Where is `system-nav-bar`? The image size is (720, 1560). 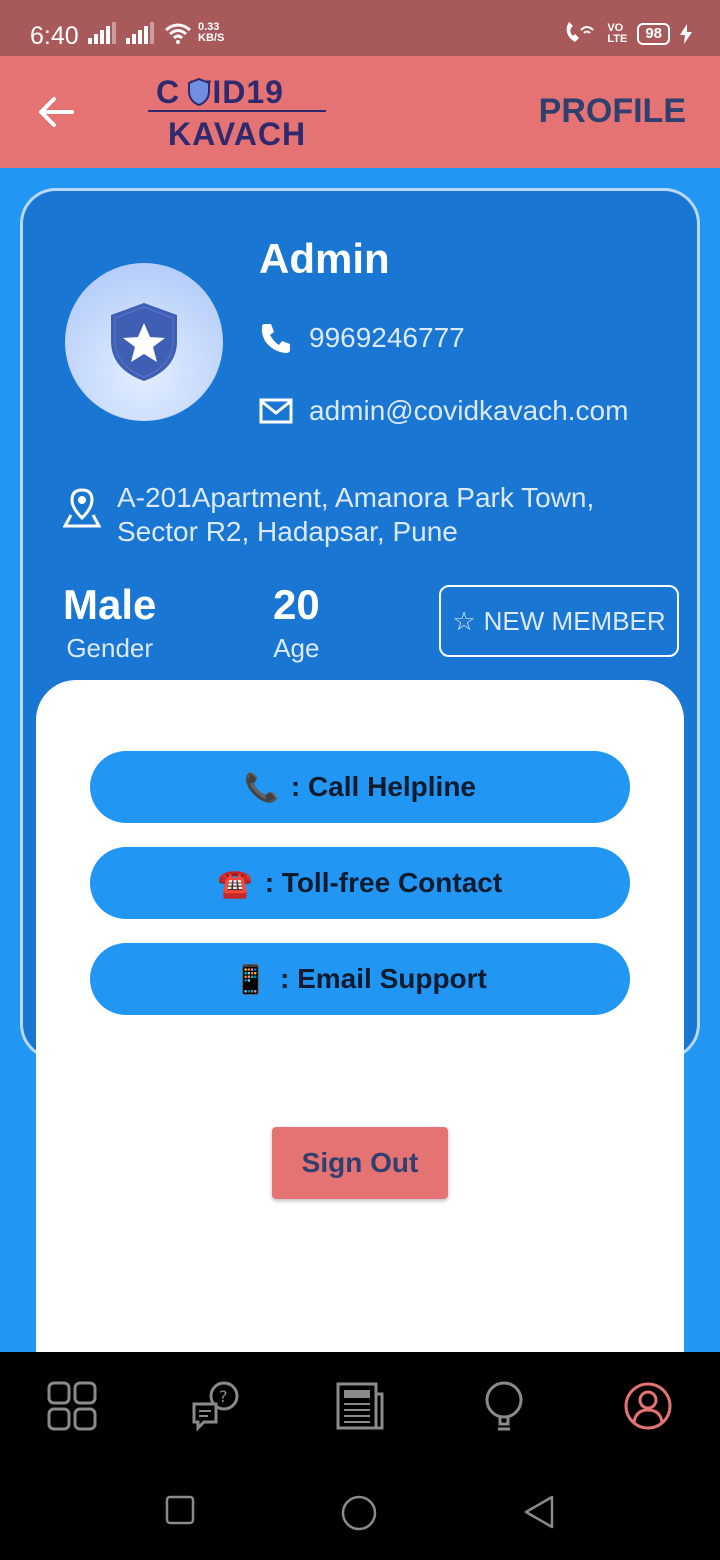 system-nav-bar is located at coordinates (360, 1510).